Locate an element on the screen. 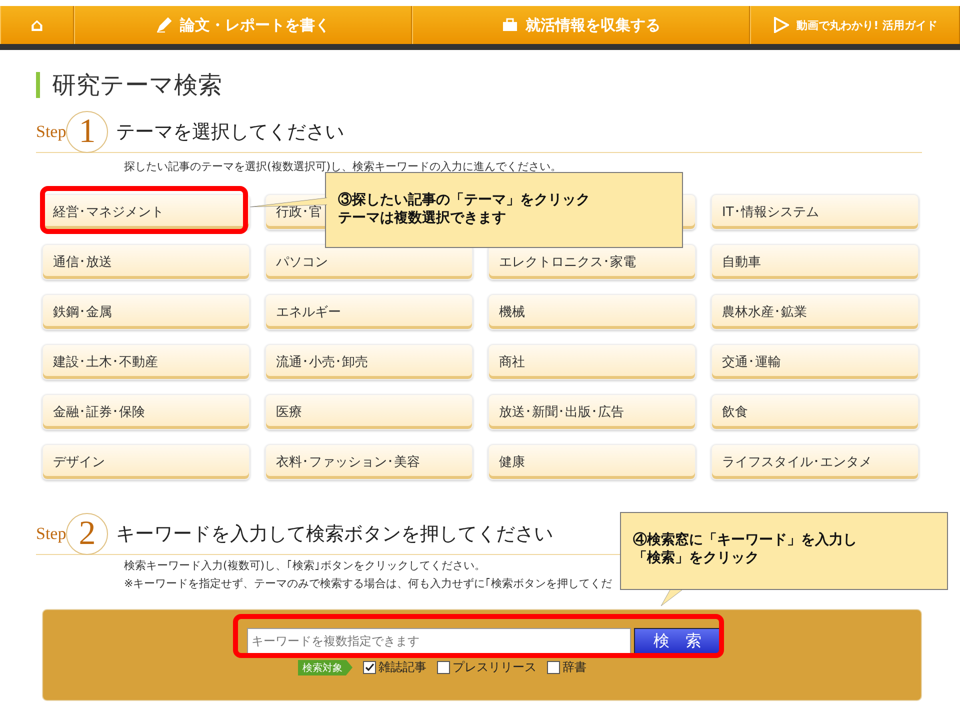 The width and height of the screenshot is (960, 720). checkbox-label: 辞書 is located at coordinates (574, 667).